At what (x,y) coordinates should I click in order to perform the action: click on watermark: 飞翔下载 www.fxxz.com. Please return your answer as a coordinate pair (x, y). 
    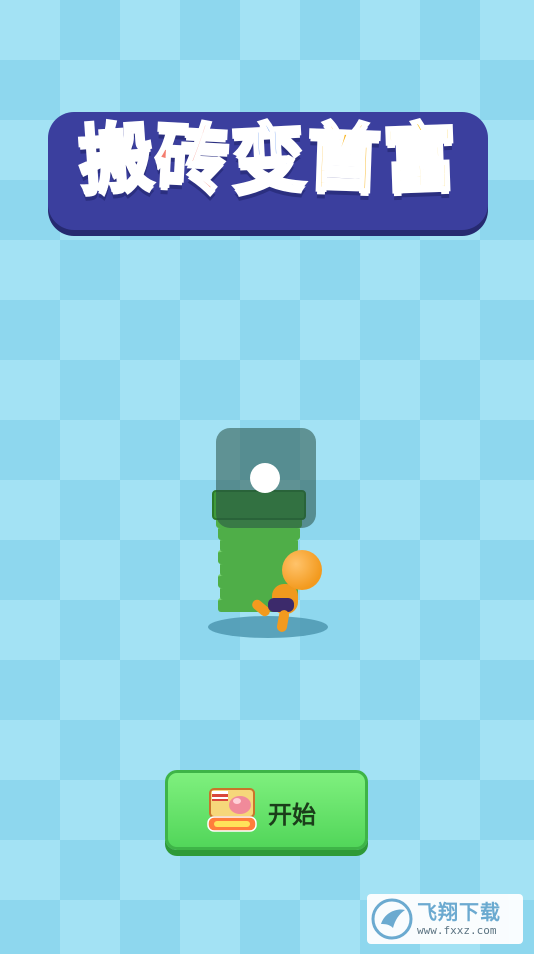
    Looking at the image, I should click on (445, 919).